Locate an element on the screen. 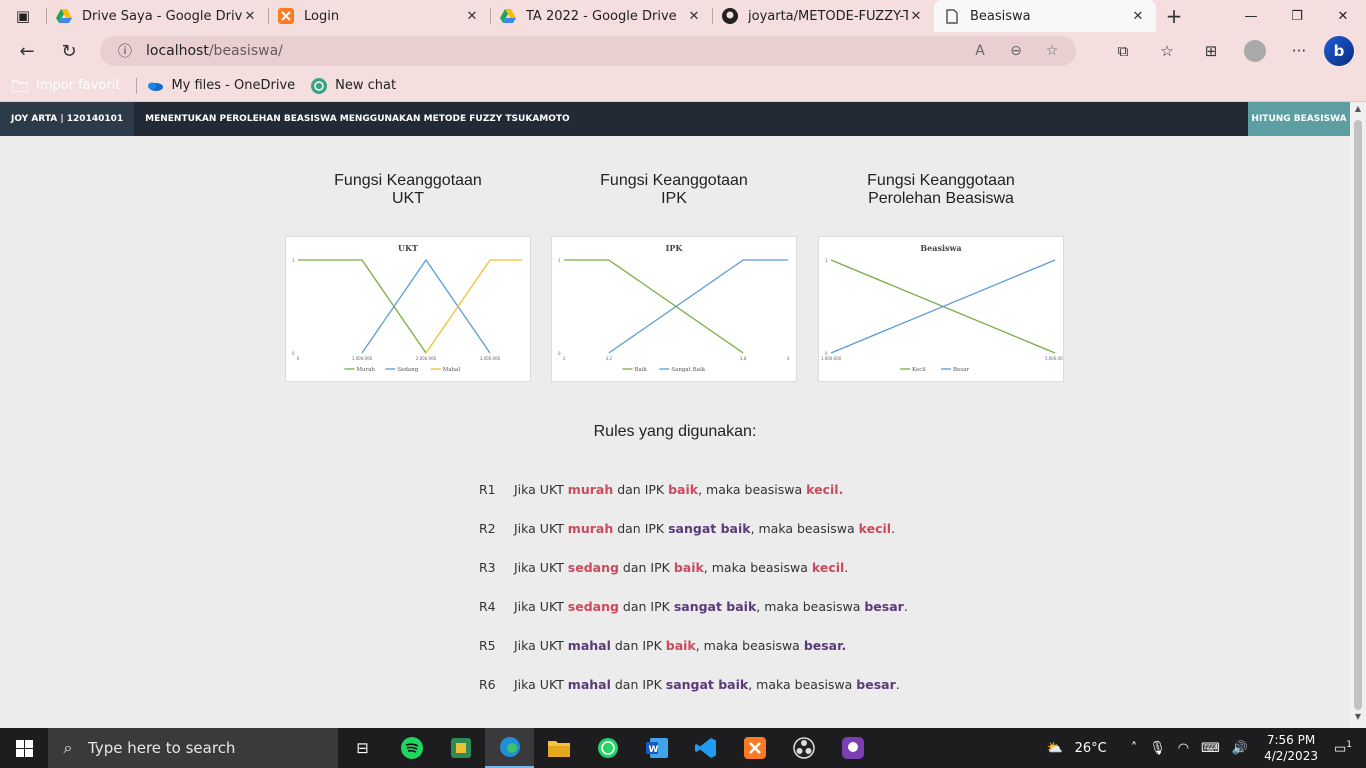 This screenshot has height=768, width=1366. bookmark-label: My files - OneDrive is located at coordinates (233, 85).